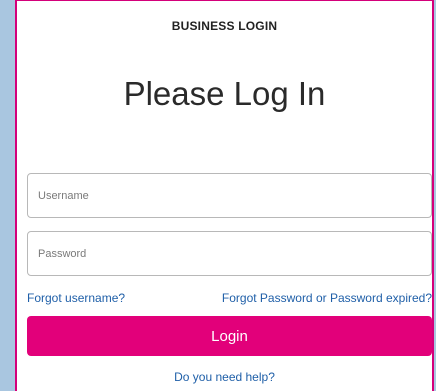 This screenshot has width=436, height=391. I want to click on login-button: Login, so click(229, 336).